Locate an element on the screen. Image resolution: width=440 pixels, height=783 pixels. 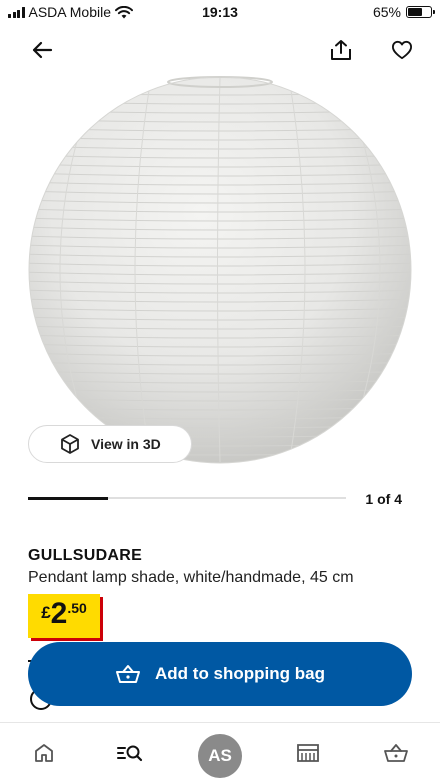
battery-percent: 65% is located at coordinates (386, 12).